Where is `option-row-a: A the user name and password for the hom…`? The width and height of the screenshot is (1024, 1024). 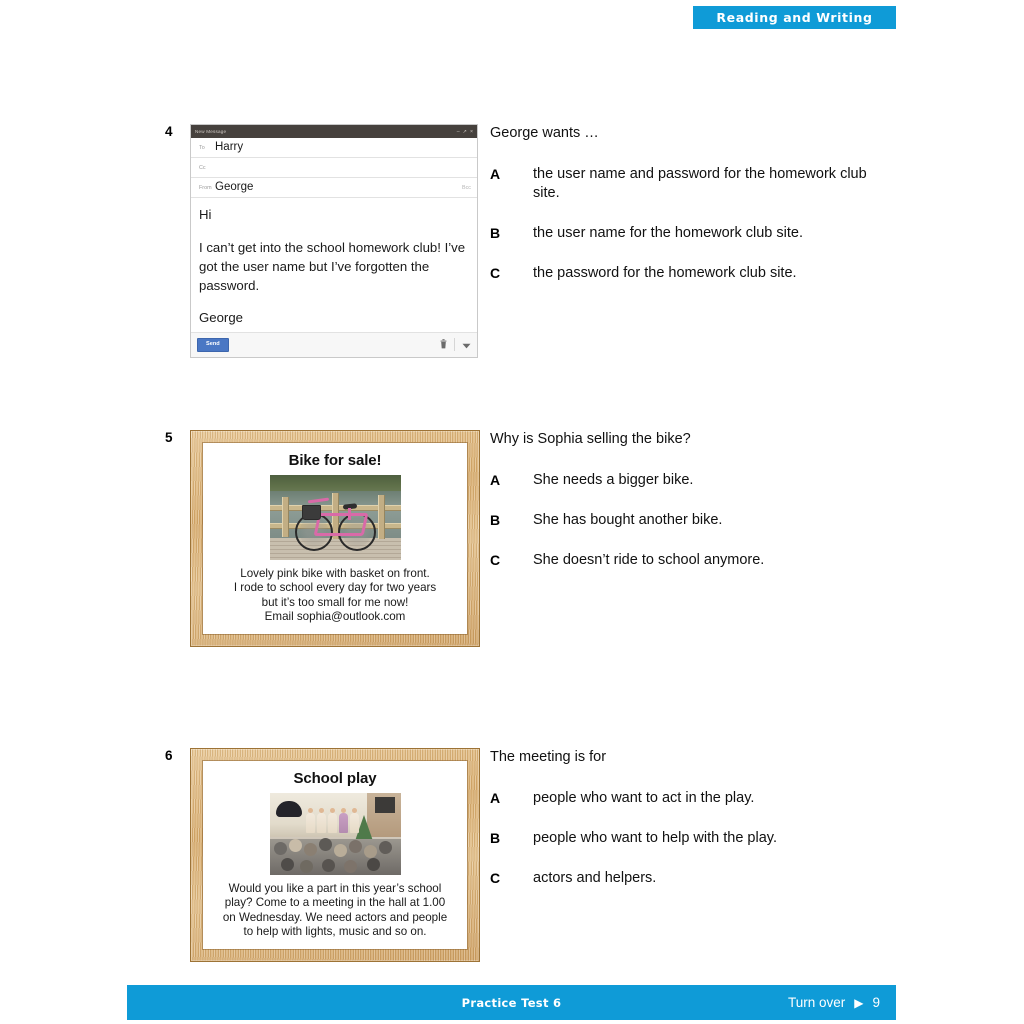
option-row-a: A the user name and password for the hom… is located at coordinates (700, 184).